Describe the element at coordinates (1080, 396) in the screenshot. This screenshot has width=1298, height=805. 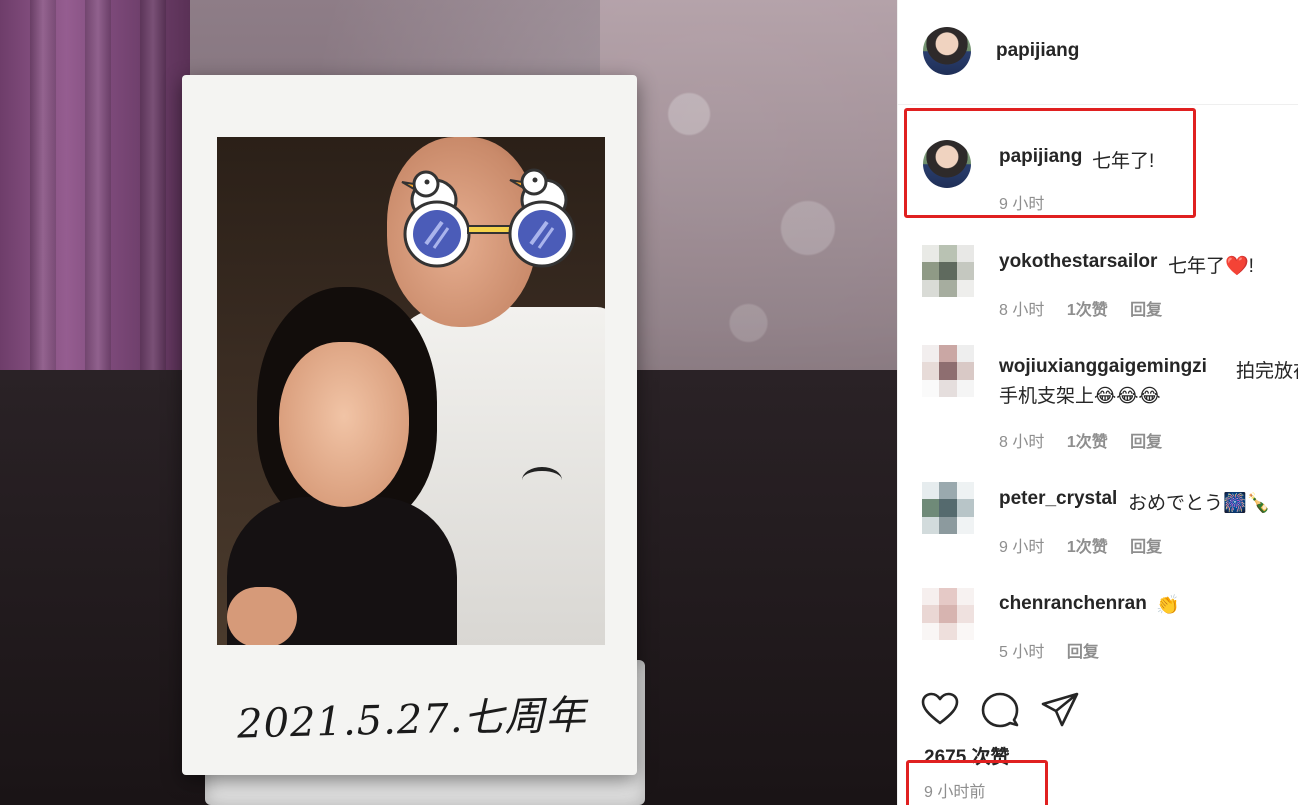
I see `comment-text-continued: 手机支架上😂😂😂` at that location.